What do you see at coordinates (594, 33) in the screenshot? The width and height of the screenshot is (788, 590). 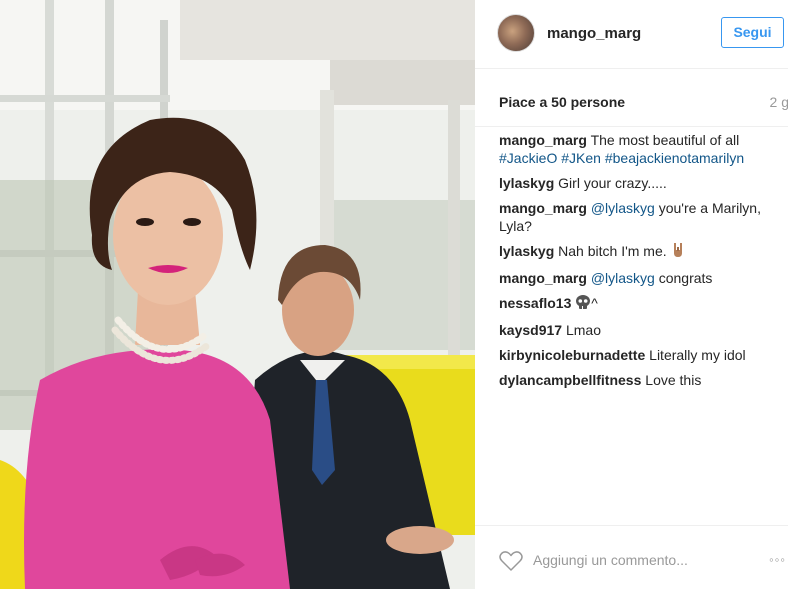 I see `post-username: mango_marg` at bounding box center [594, 33].